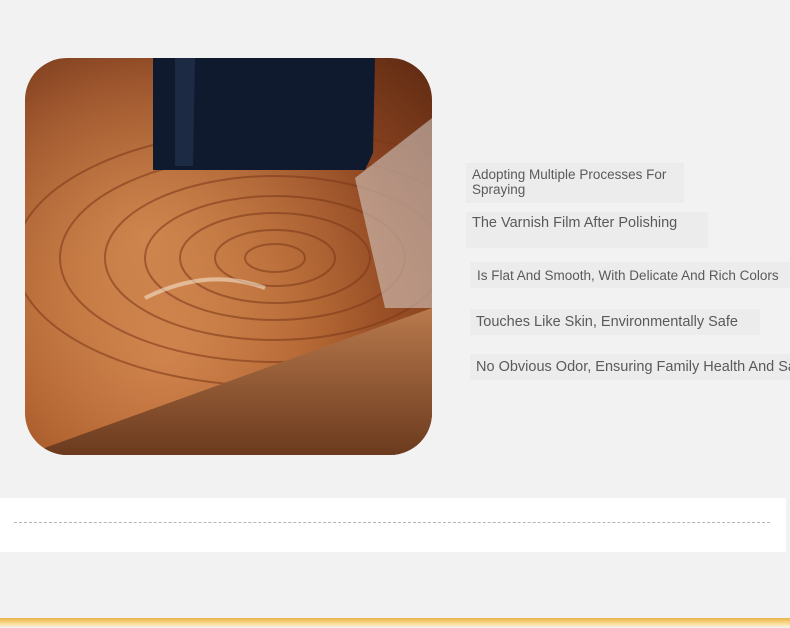 The width and height of the screenshot is (790, 628). Describe the element at coordinates (607, 322) in the screenshot. I see `caption-touch-skin: Touches Like Skin, Environmentally Safe` at that location.